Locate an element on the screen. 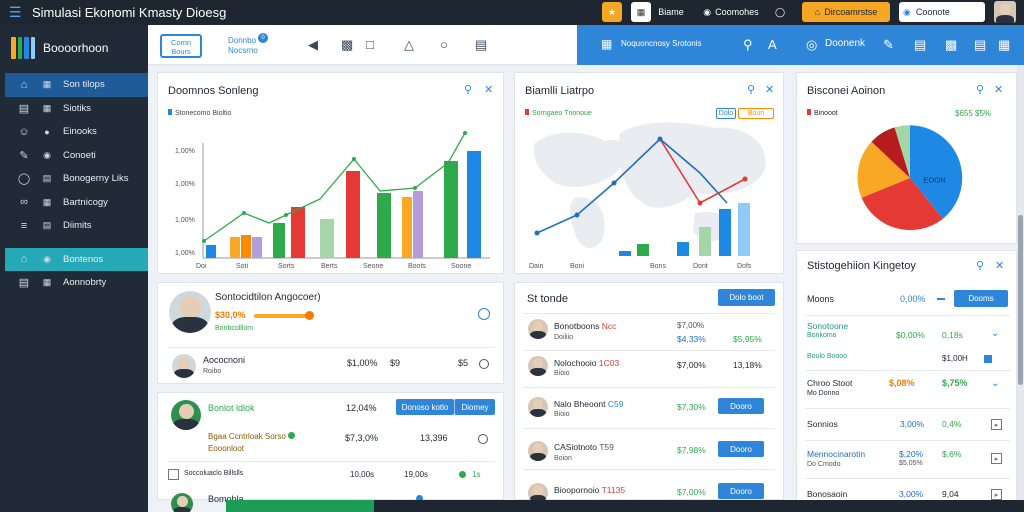  font-icon: A is located at coordinates (772, 44).